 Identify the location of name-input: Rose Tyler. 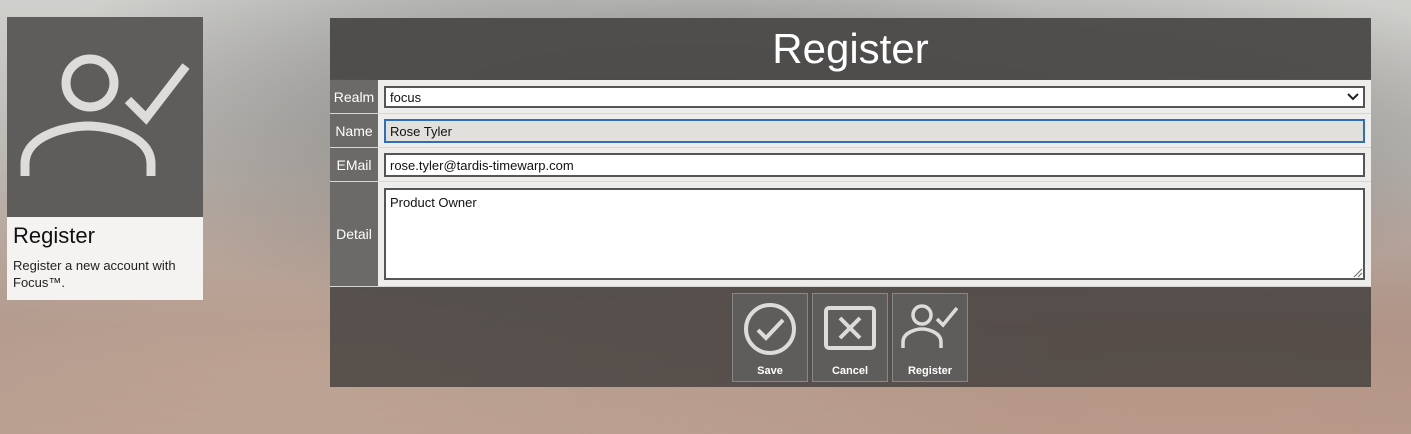
(874, 131).